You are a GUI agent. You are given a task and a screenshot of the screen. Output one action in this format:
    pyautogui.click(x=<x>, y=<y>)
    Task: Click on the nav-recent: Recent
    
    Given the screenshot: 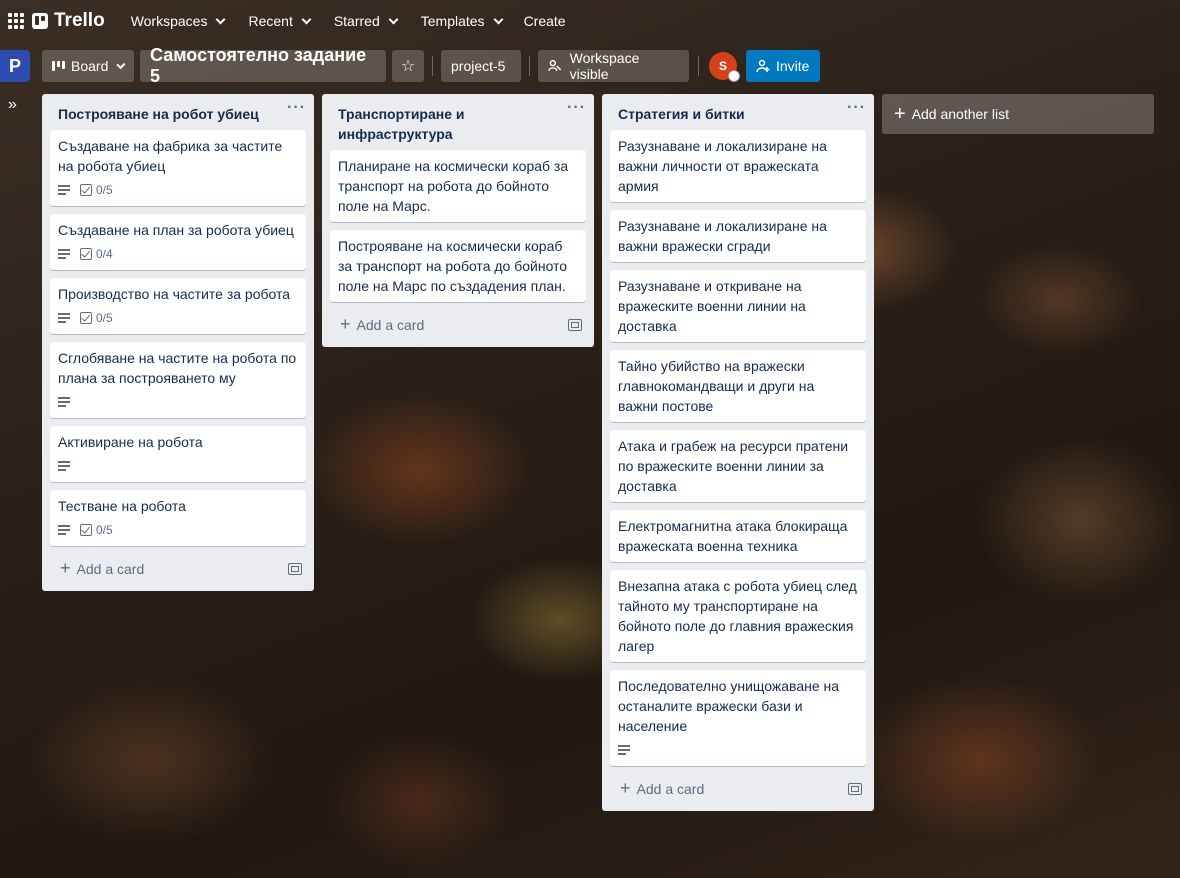 What is the action you would take?
    pyautogui.click(x=278, y=21)
    